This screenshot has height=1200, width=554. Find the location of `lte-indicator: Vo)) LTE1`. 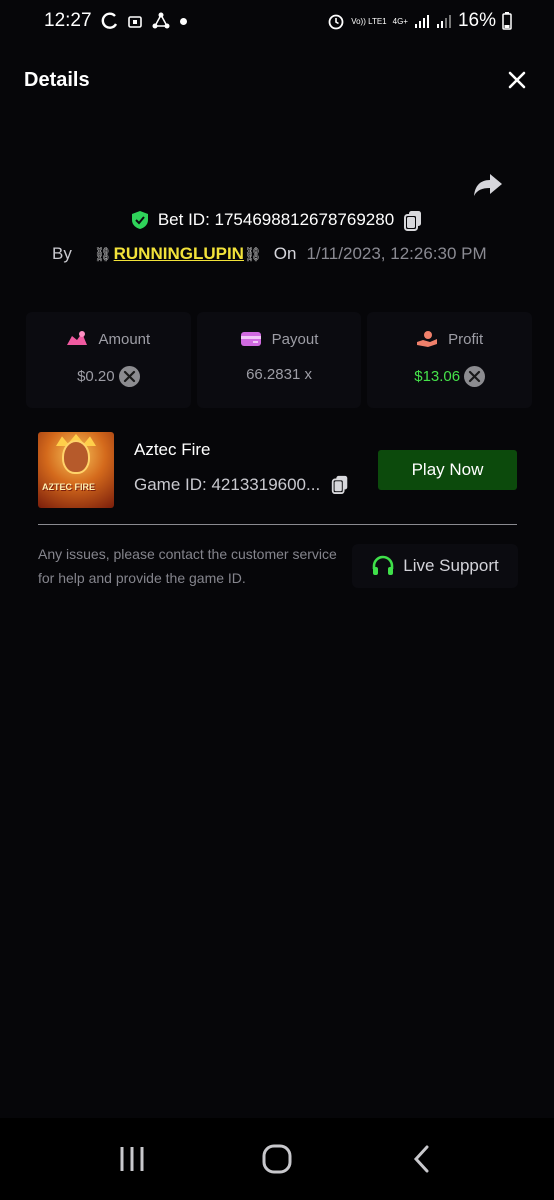

lte-indicator: Vo)) LTE1 is located at coordinates (369, 21).